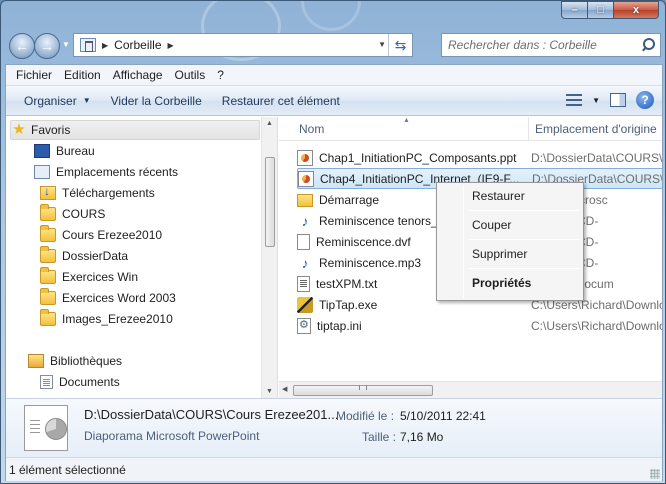 This screenshot has width=666, height=484. Describe the element at coordinates (158, 214) in the screenshot. I see `sidebar-item-cours: COURS` at that location.